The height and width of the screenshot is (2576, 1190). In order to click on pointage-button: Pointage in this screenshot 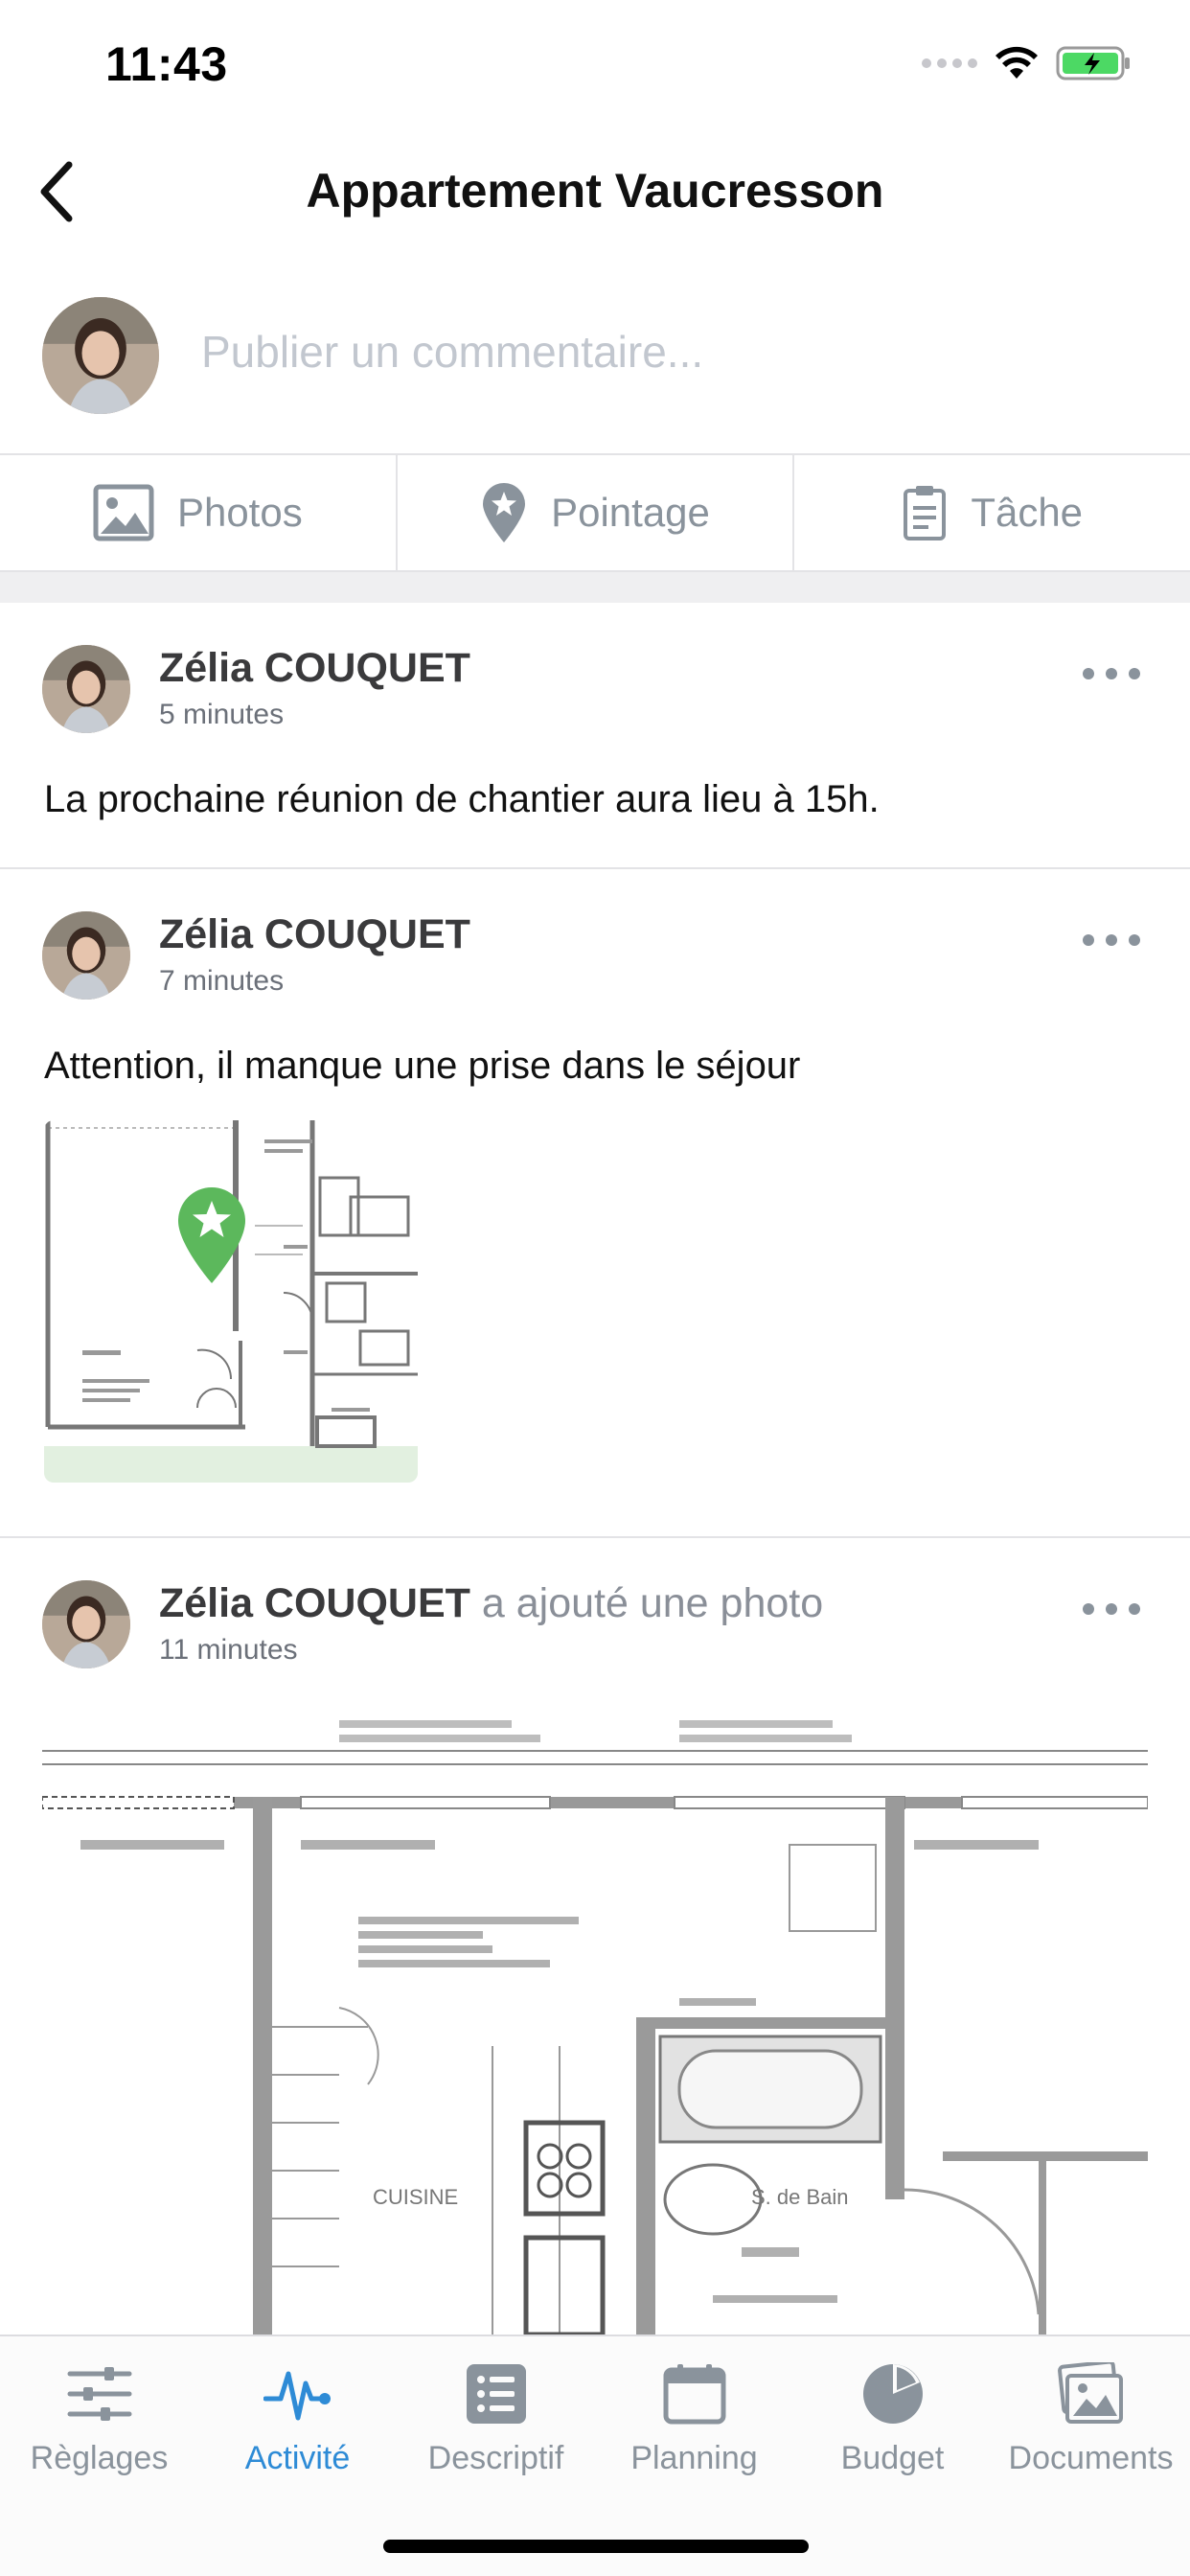, I will do `click(596, 512)`.